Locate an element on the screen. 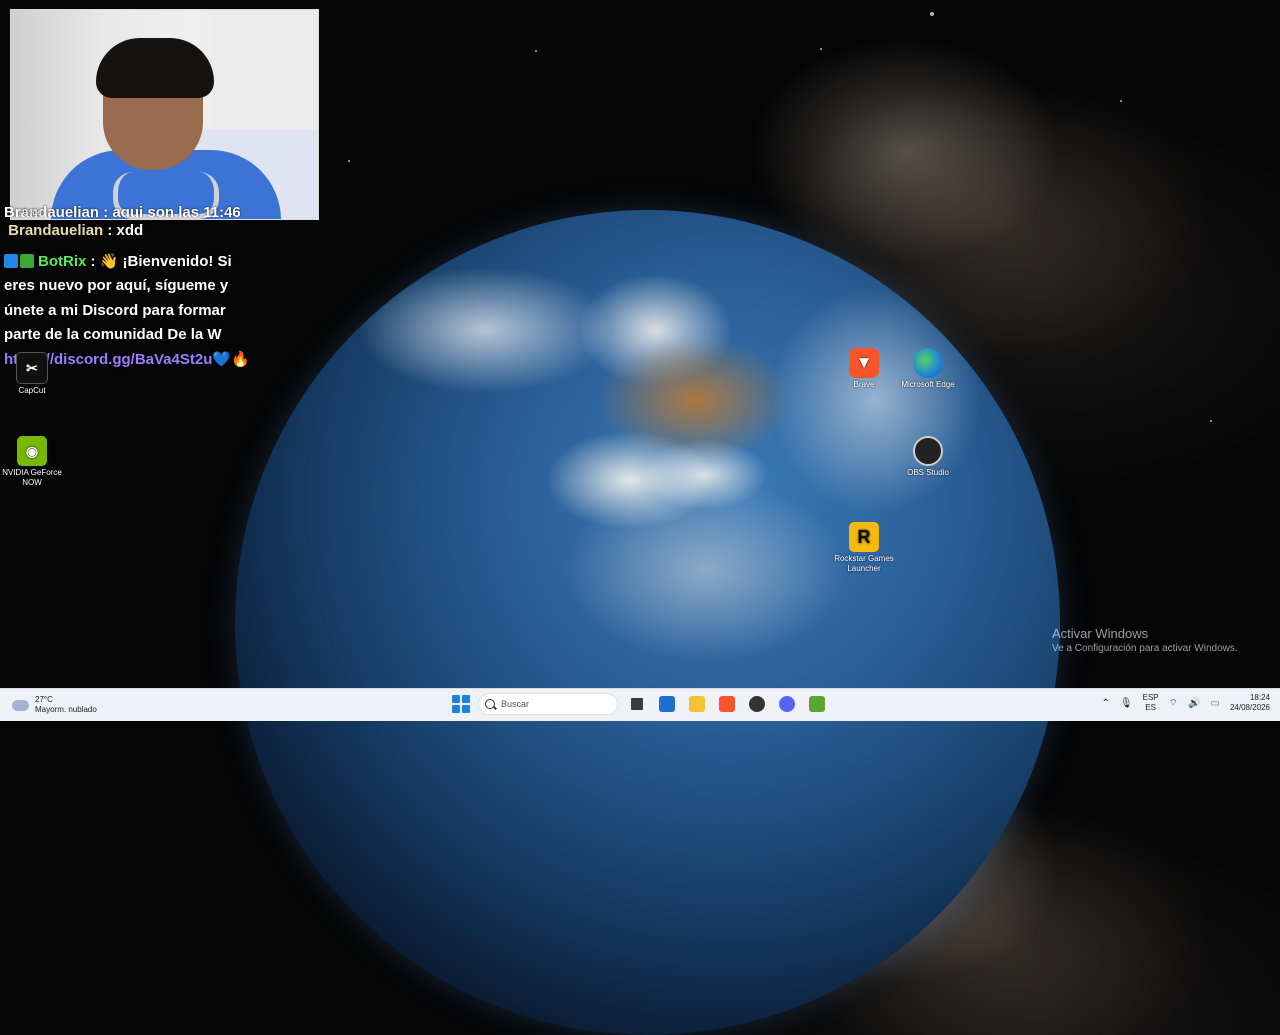 The height and width of the screenshot is (1035, 1280). desktop-icon-brave: ▼ Brave is located at coordinates (864, 369).